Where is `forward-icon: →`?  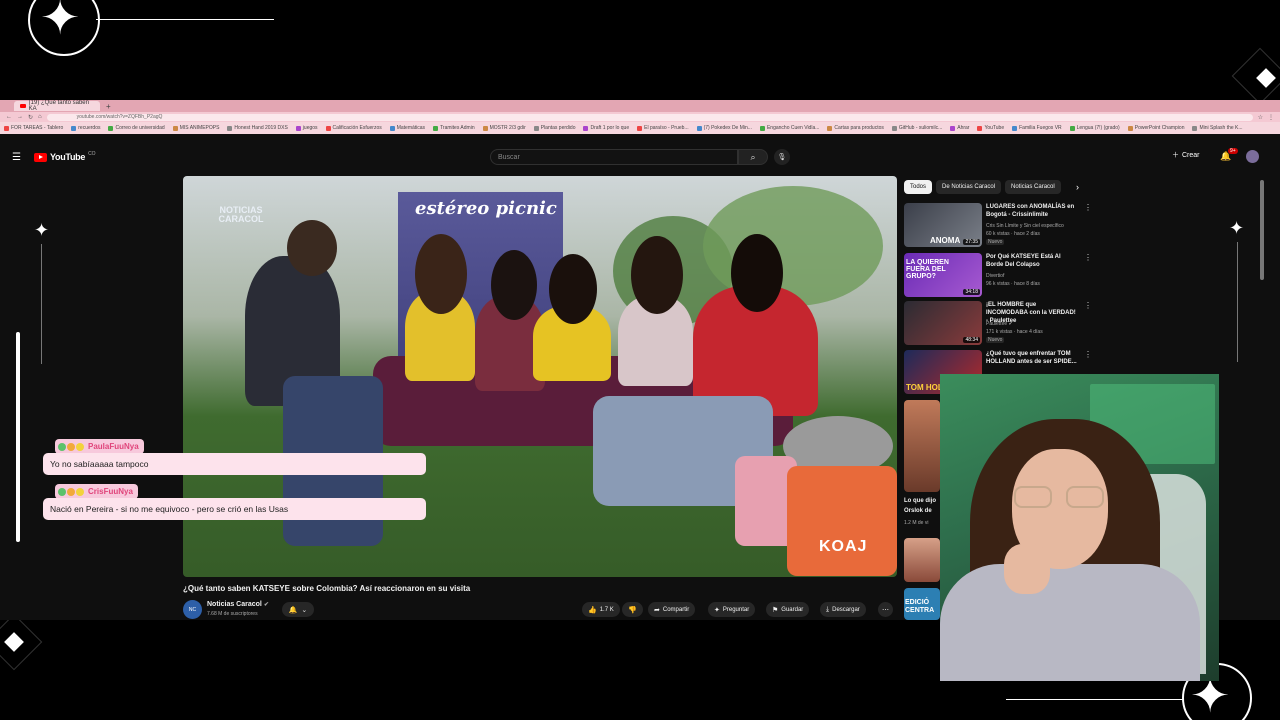
forward-icon: → is located at coordinates (20, 117).